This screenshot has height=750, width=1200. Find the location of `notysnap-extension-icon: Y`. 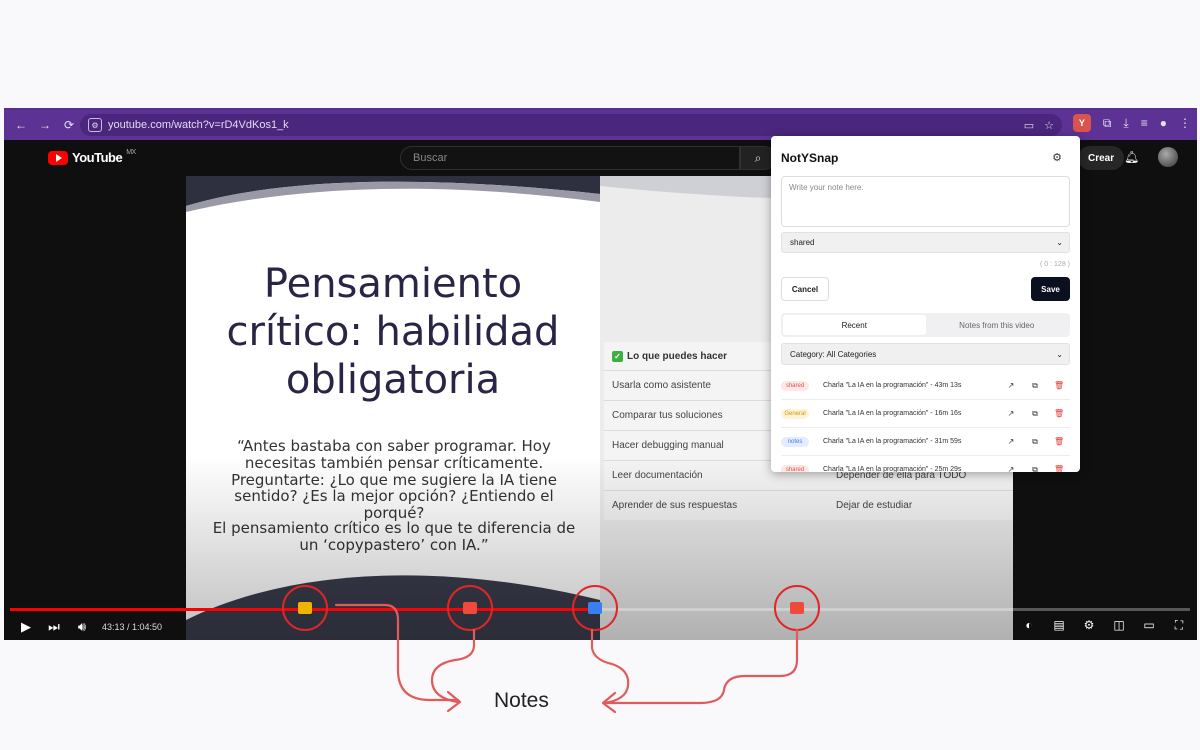

notysnap-extension-icon: Y is located at coordinates (1081, 123).